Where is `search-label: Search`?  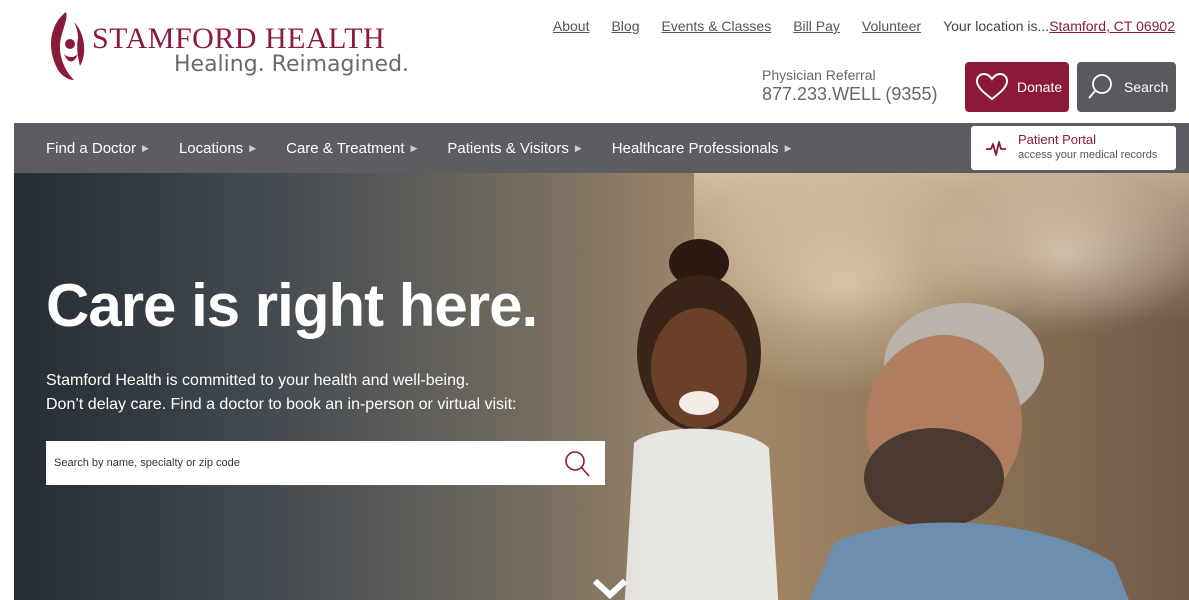 search-label: Search is located at coordinates (1146, 87).